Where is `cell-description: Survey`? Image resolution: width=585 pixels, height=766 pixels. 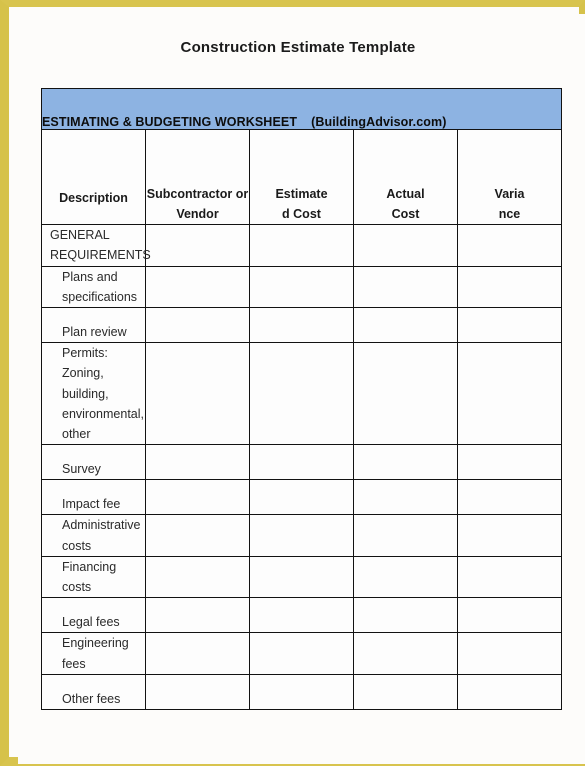
cell-description: Survey is located at coordinates (93, 462).